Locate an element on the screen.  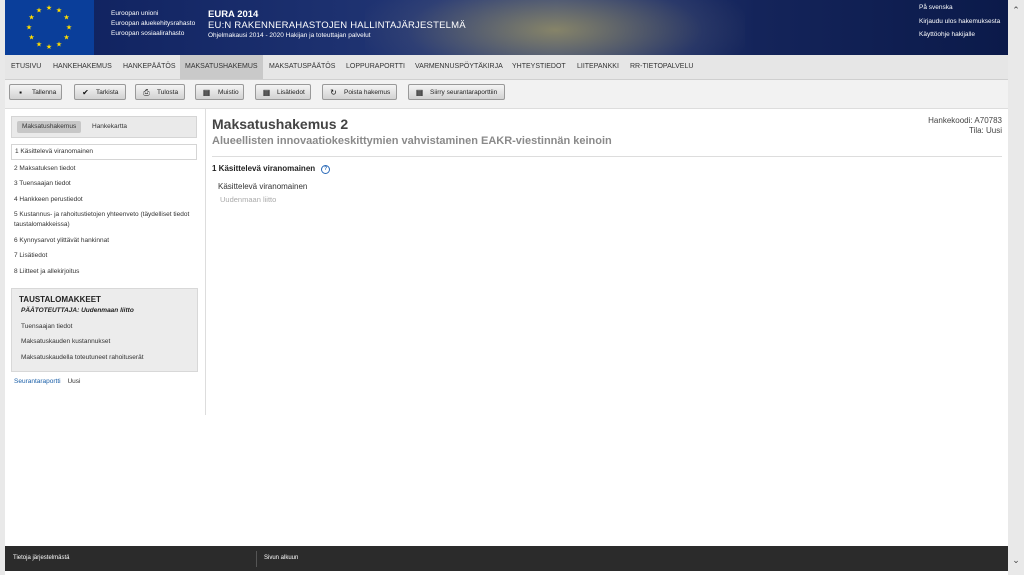
report-row: Seurantaraportti Uusi is located at coordinates (47, 381).